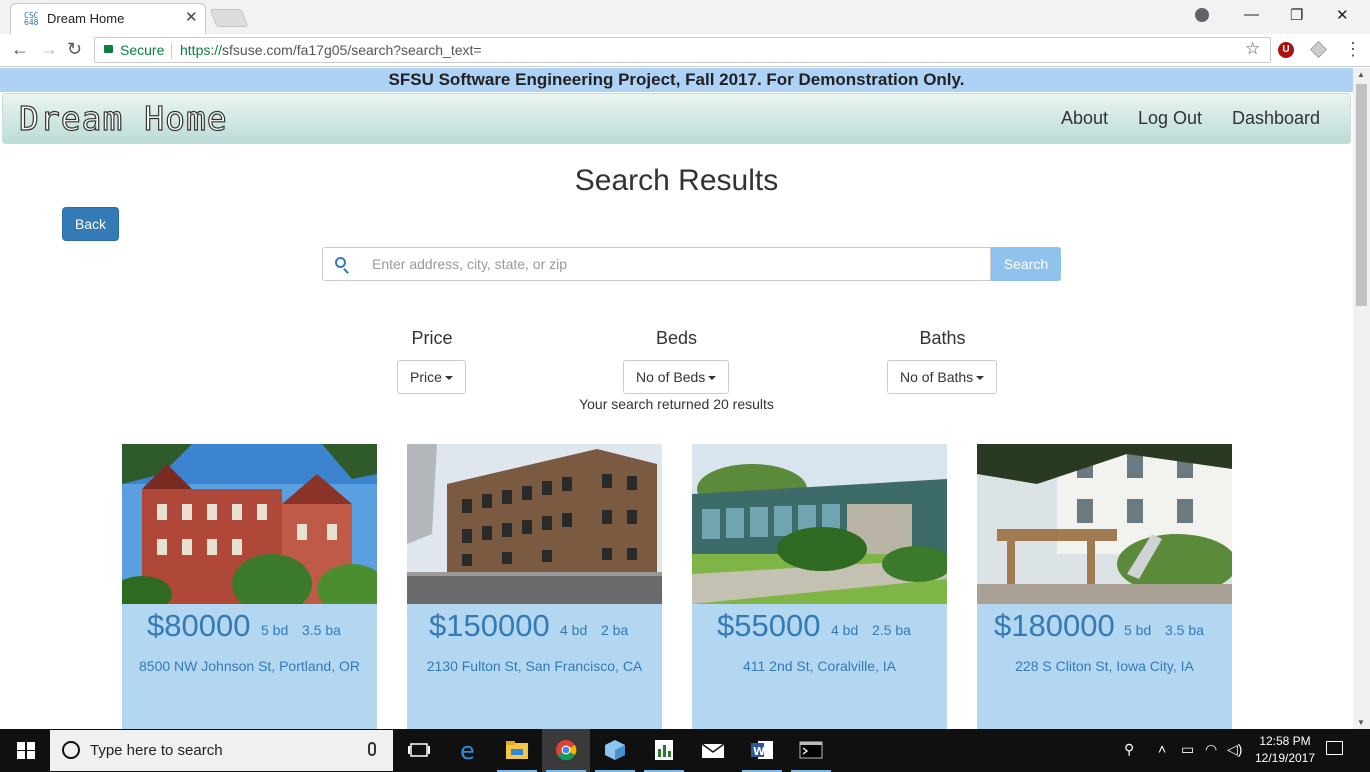 This screenshot has height=772, width=1370. I want to click on svg-text: W, so click(759, 751).